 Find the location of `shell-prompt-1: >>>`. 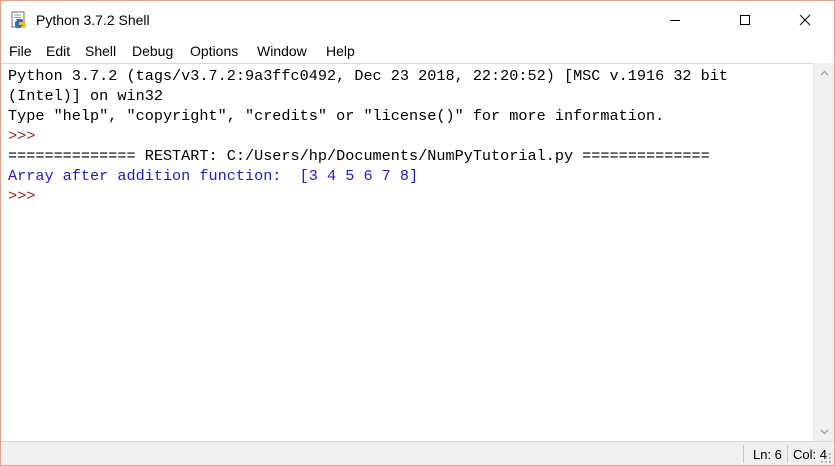

shell-prompt-1: >>> is located at coordinates (26, 136).